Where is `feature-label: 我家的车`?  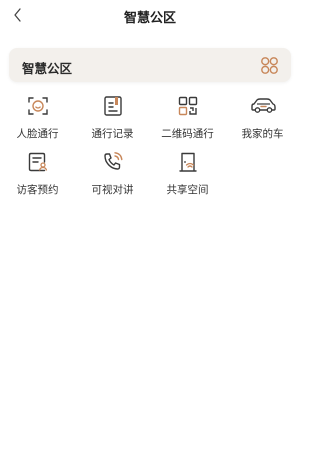
feature-label: 我家的车 is located at coordinates (262, 134).